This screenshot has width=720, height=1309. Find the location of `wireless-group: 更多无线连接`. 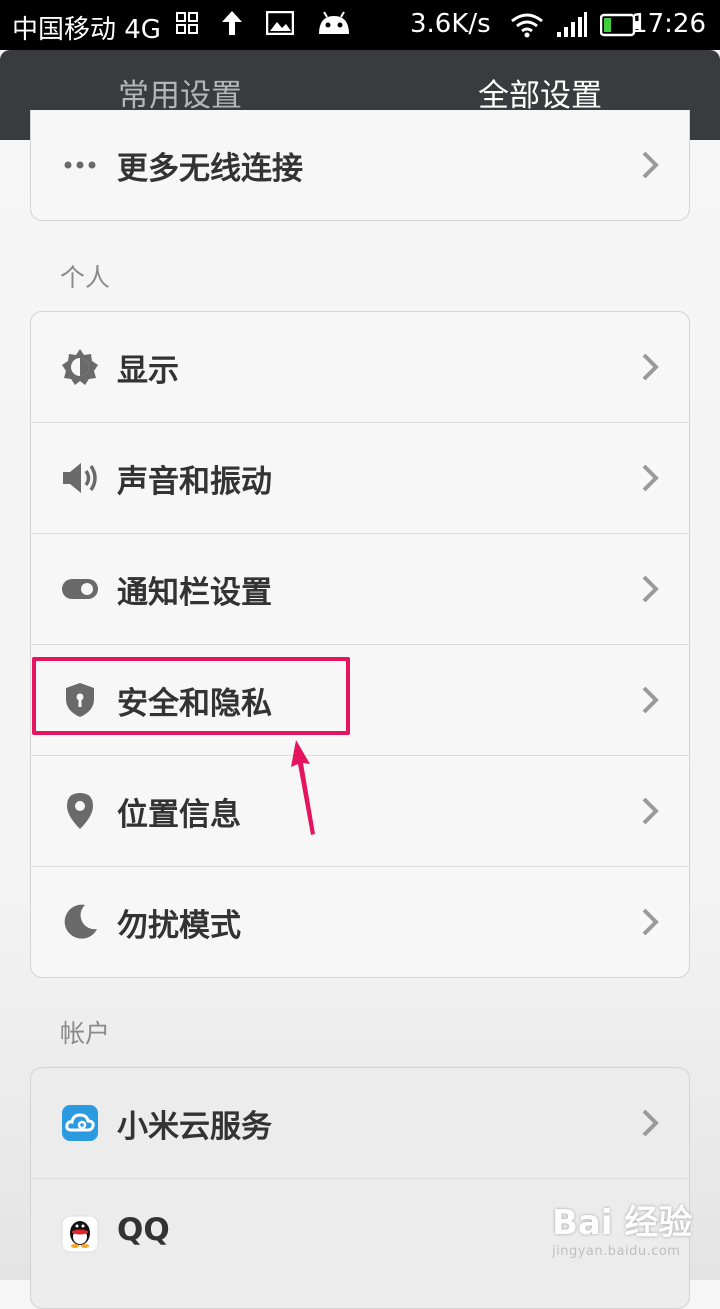

wireless-group: 更多无线连接 is located at coordinates (360, 165).